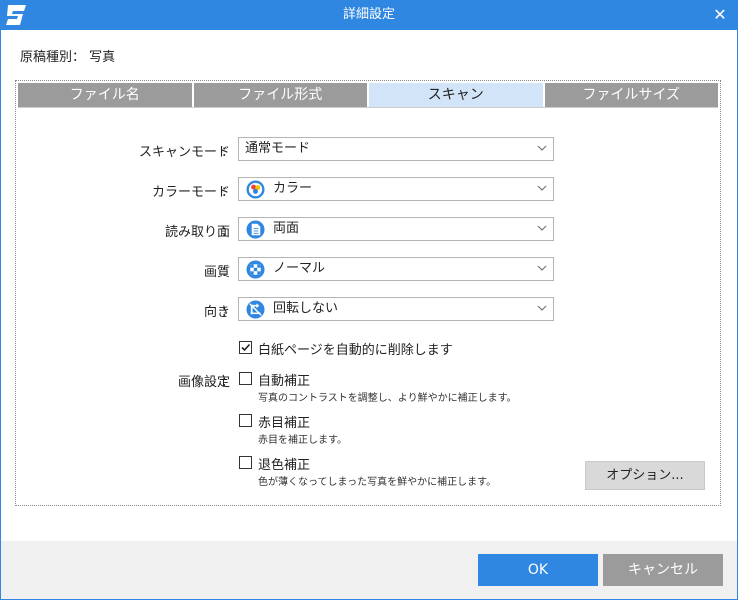 This screenshot has width=738, height=600. Describe the element at coordinates (396, 229) in the screenshot. I see `scan-side-select: 両面` at that location.